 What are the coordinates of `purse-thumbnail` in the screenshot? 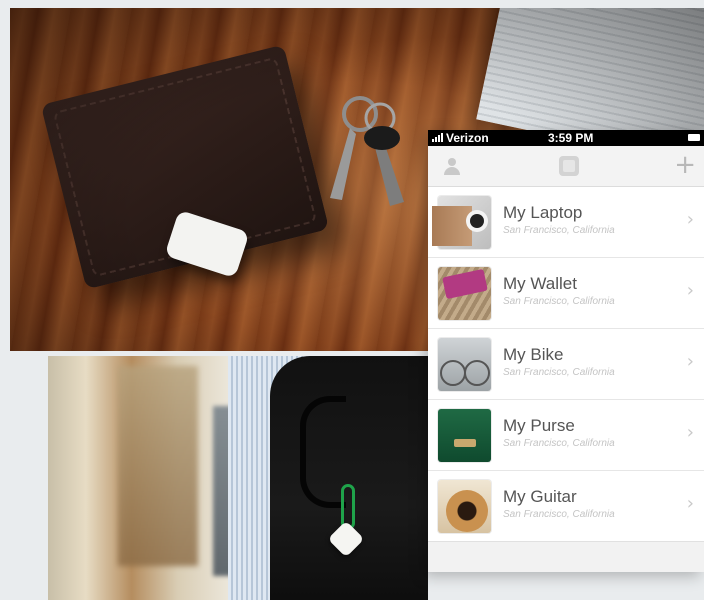 It's located at (464, 435).